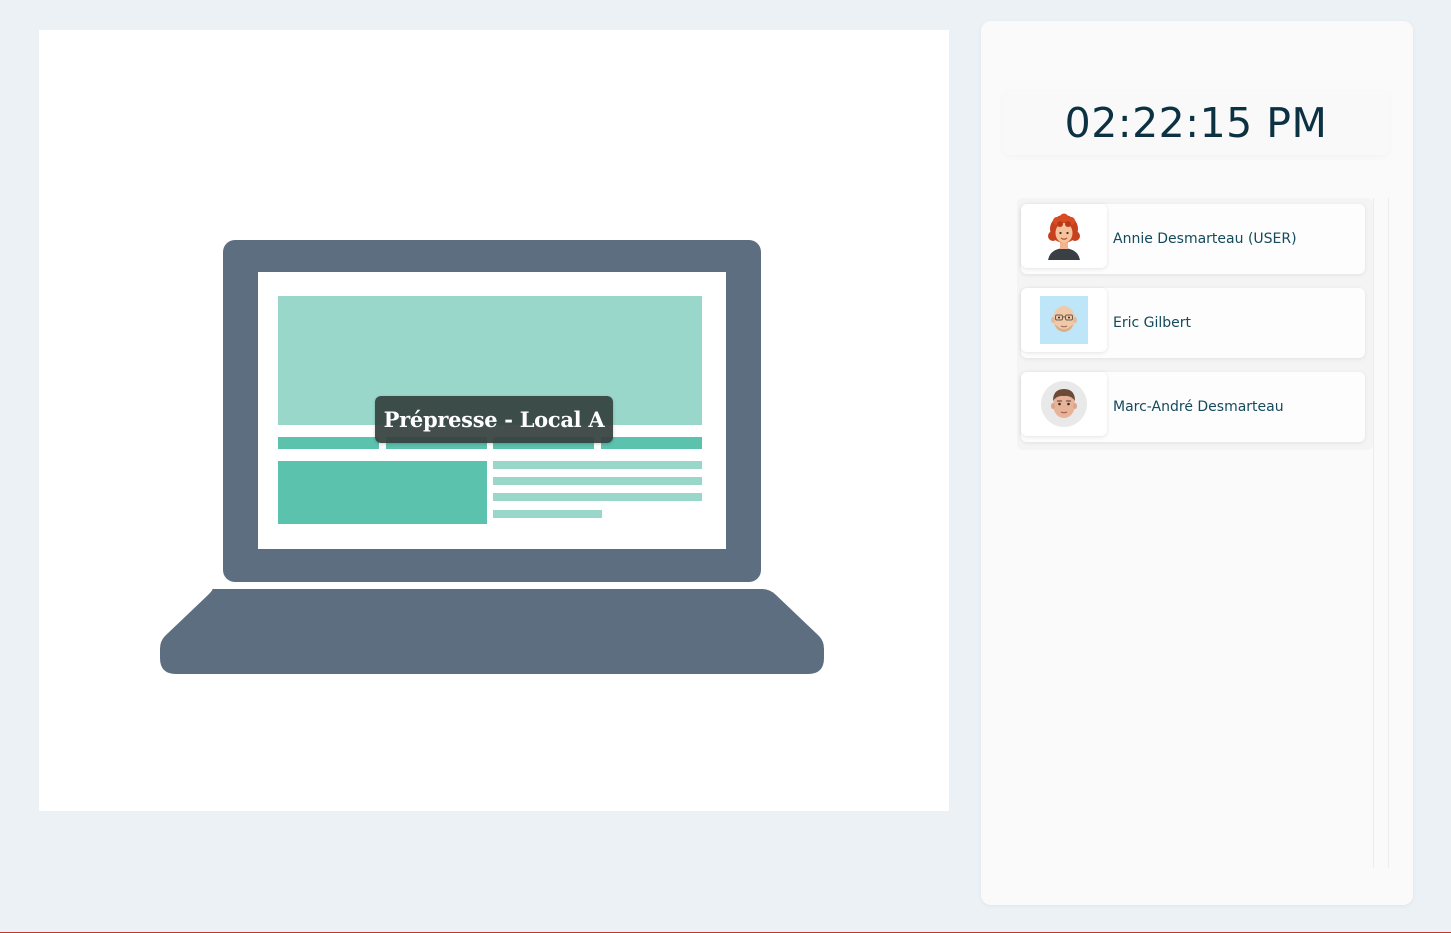 This screenshot has width=1451, height=933. I want to click on user-card-eric-gilbert: Eric Gilbert, so click(1193, 323).